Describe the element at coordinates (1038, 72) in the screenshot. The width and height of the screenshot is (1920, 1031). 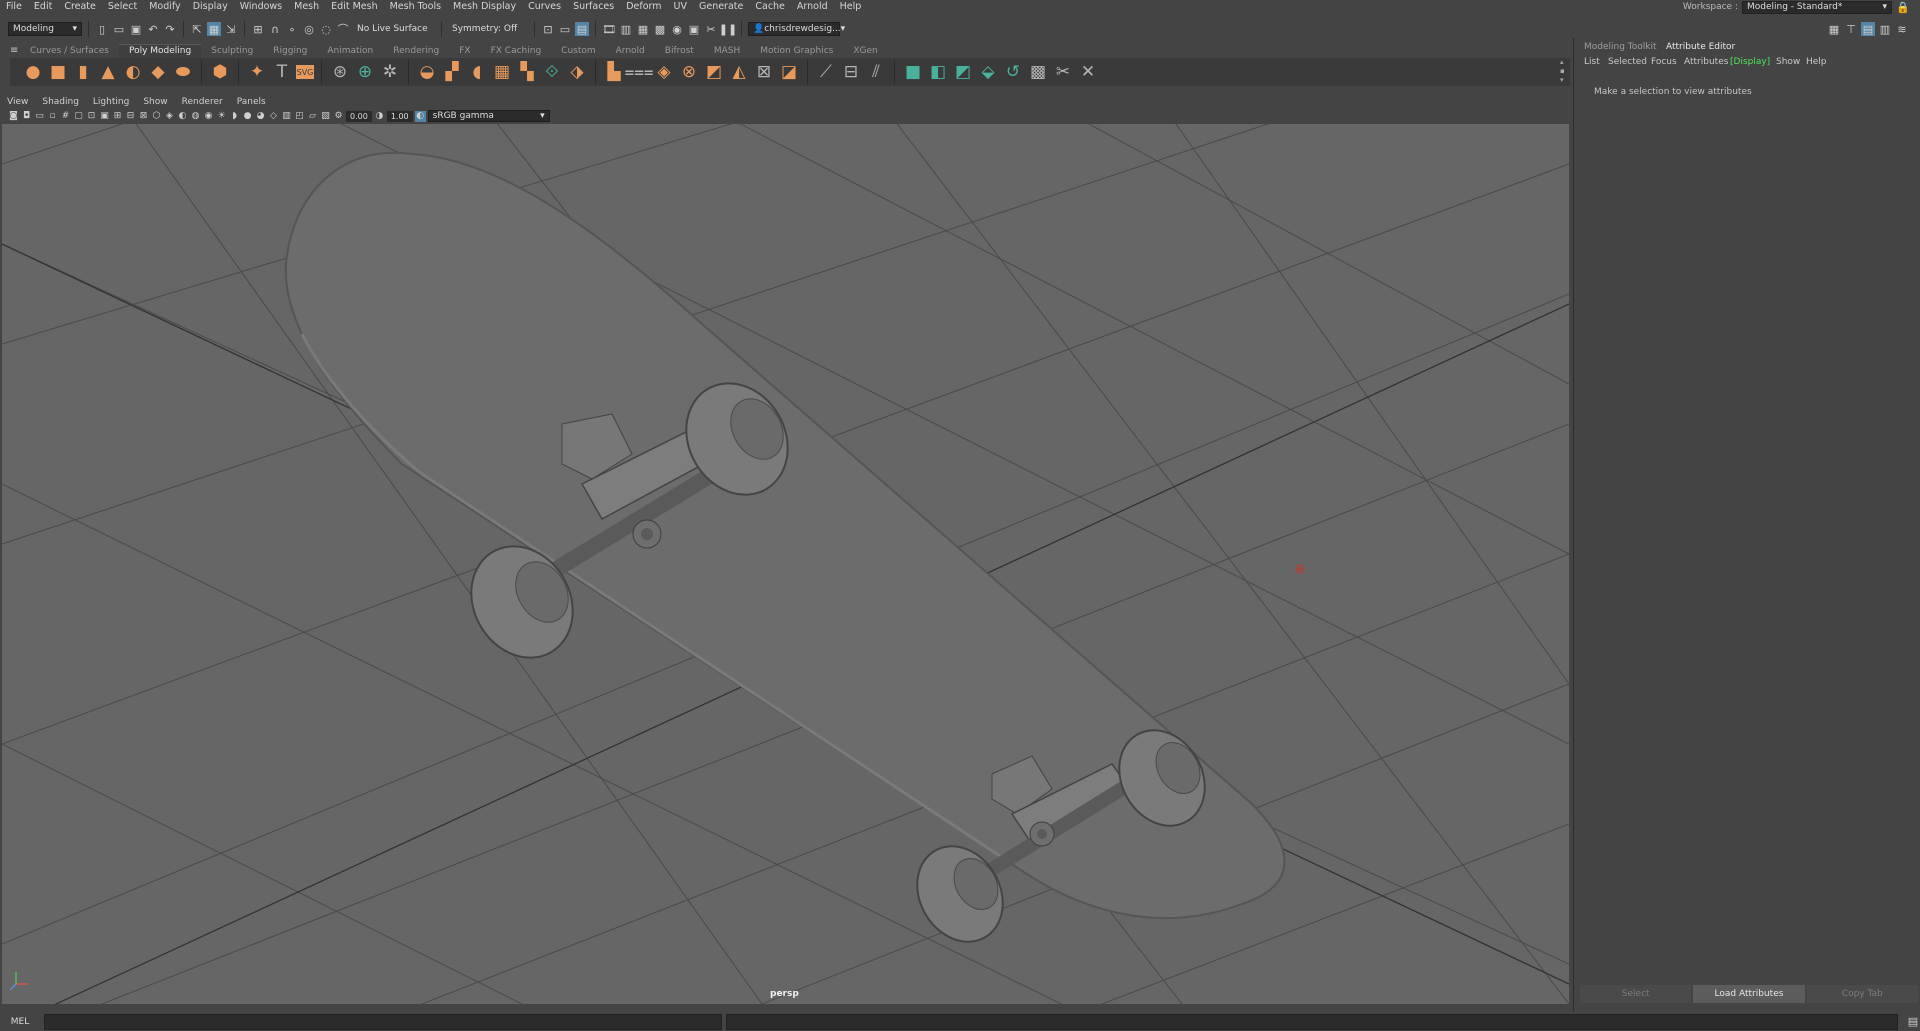
I see `checker-icon: ▩` at that location.